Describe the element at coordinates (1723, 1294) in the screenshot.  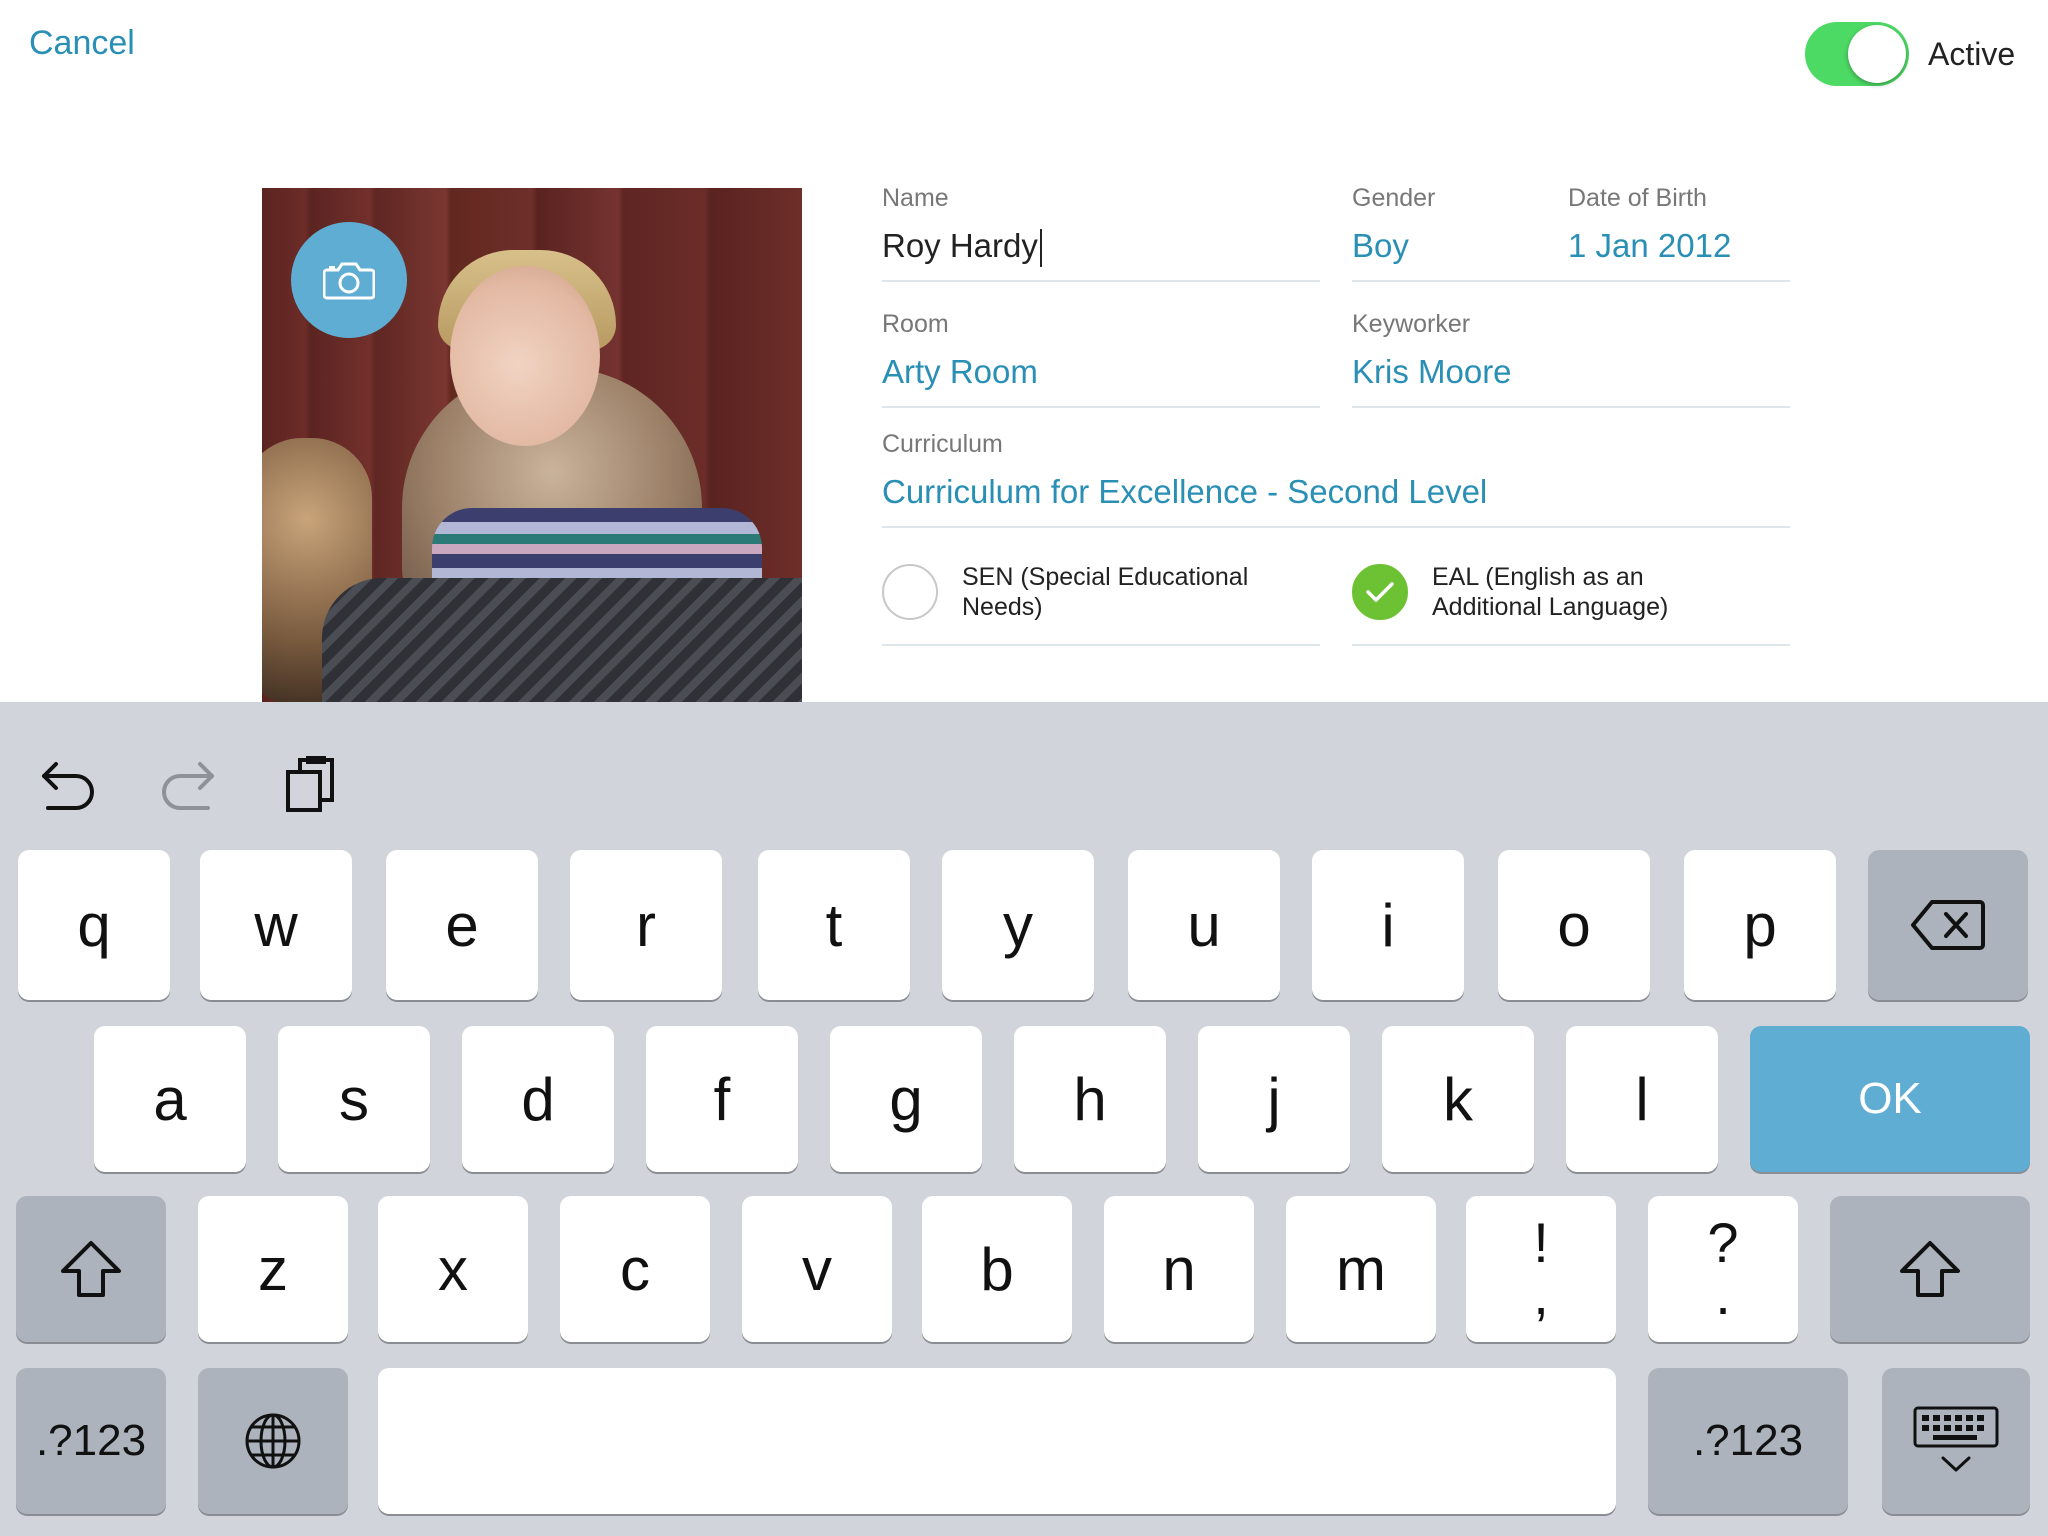
I see `key-bottom-char: .` at that location.